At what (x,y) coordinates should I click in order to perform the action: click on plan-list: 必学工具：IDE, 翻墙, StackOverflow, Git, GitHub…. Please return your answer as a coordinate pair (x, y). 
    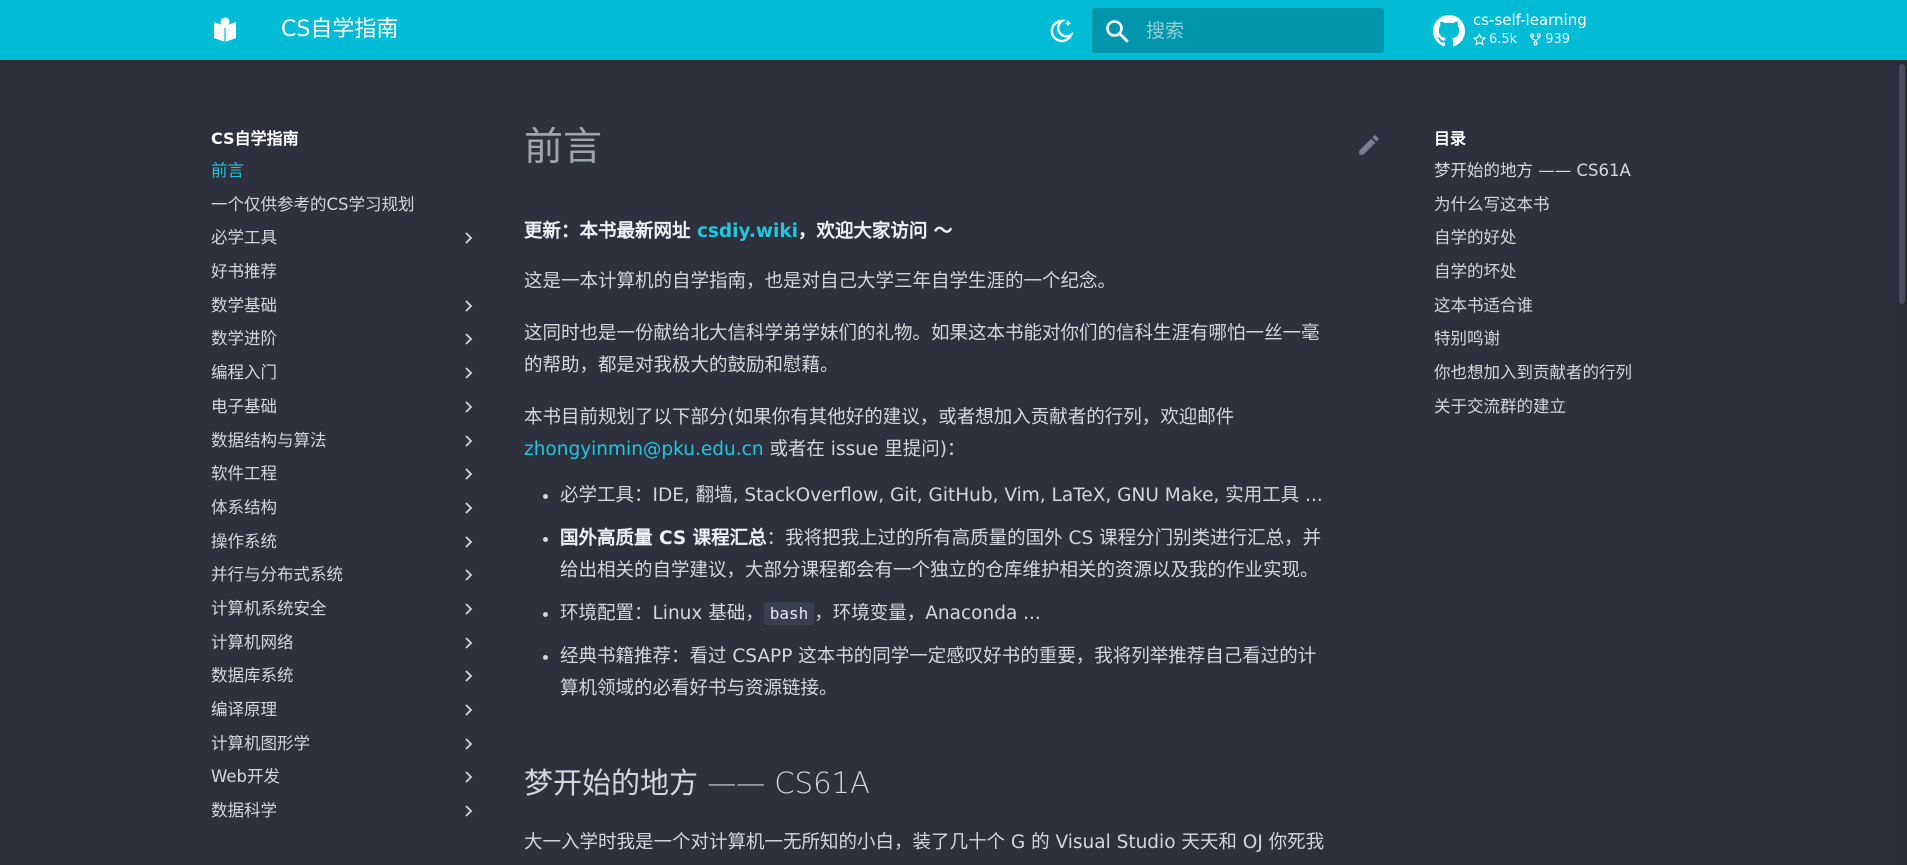
    Looking at the image, I should click on (954, 592).